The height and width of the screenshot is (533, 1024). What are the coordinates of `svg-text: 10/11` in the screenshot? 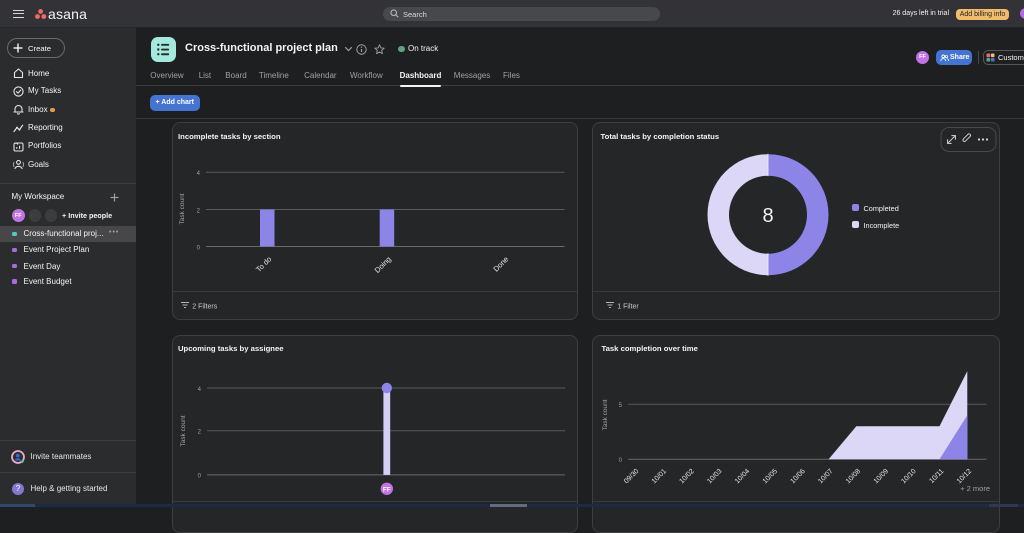 It's located at (936, 476).